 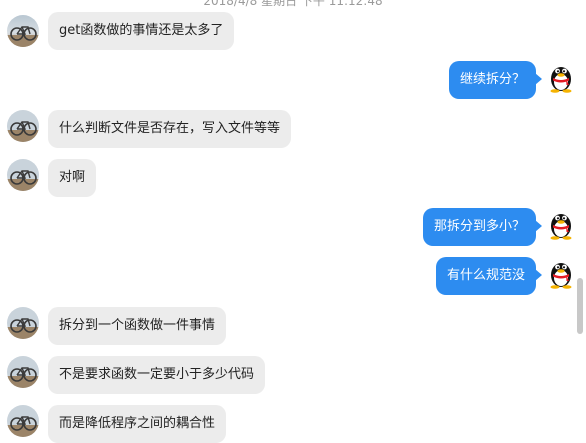 What do you see at coordinates (137, 326) in the screenshot?
I see `message-bubble: 拆分到一个函数做一件事情` at bounding box center [137, 326].